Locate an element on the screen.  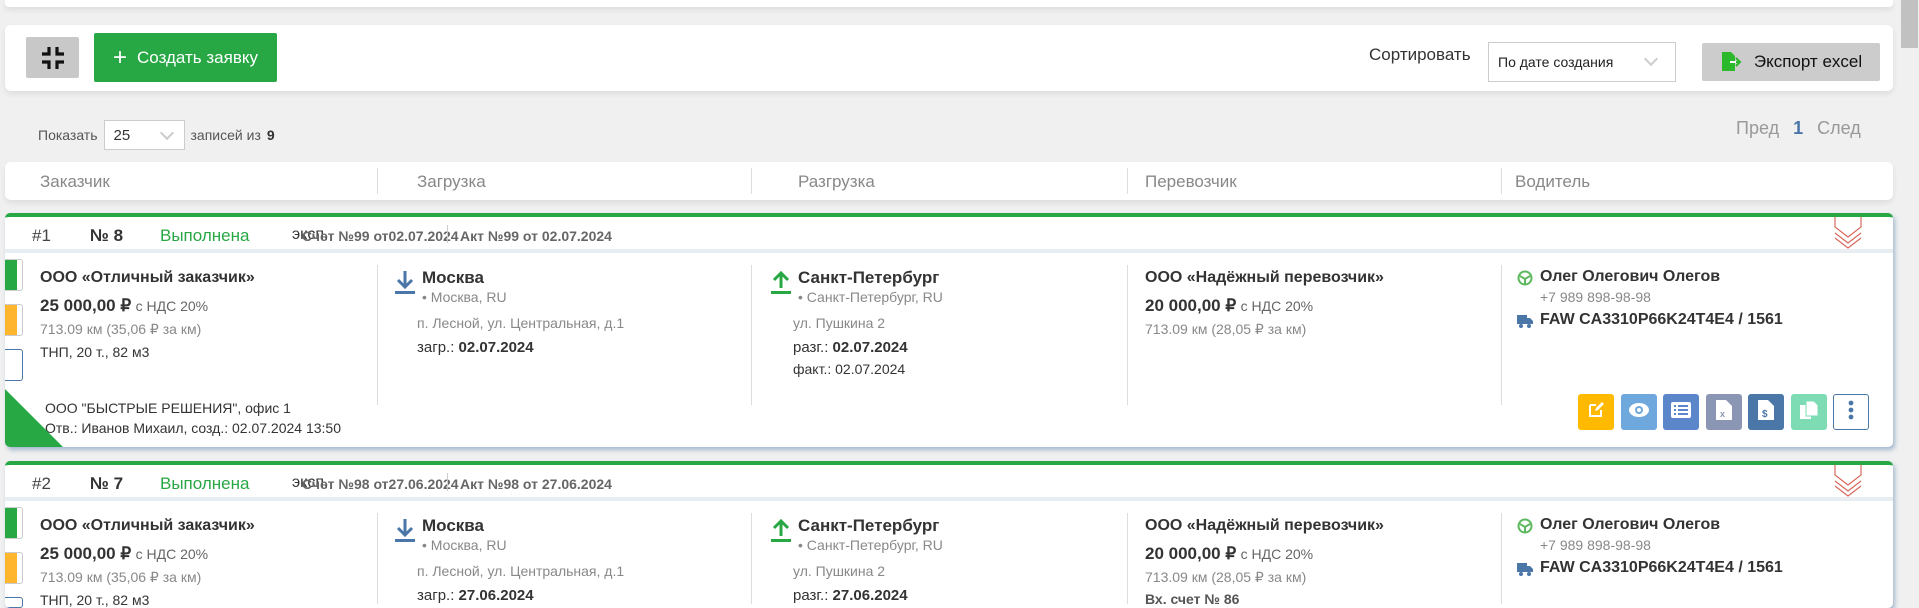
footer-company: ООО "БЫСТРЫЕ РЕШЕНИЯ", офис 1 is located at coordinates (168, 408).